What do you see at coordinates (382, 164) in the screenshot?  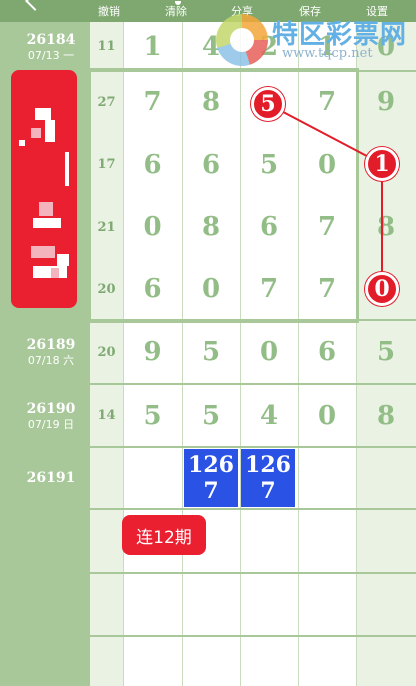 I see `marked-ball: 1` at bounding box center [382, 164].